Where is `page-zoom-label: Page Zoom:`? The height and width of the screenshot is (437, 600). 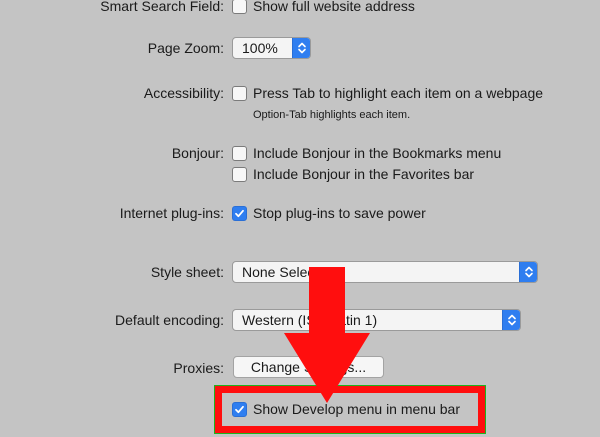
page-zoom-label: Page Zoom: is located at coordinates (185, 48).